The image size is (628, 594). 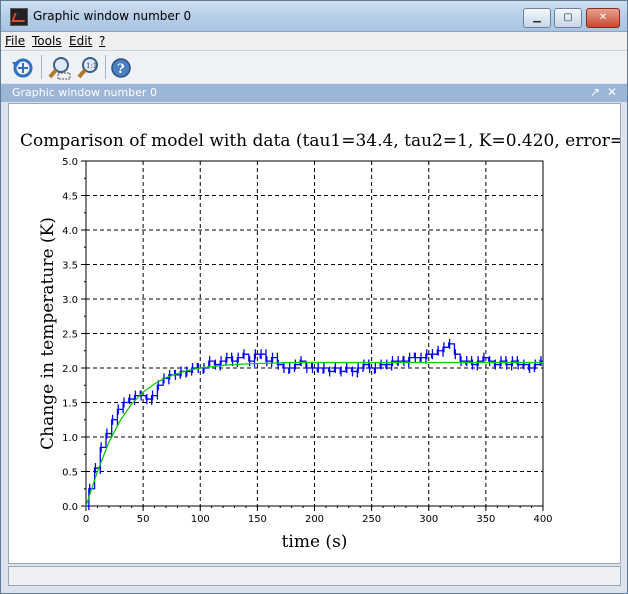 What do you see at coordinates (314, 519) in the screenshot?
I see `x-tick-label: 200` at bounding box center [314, 519].